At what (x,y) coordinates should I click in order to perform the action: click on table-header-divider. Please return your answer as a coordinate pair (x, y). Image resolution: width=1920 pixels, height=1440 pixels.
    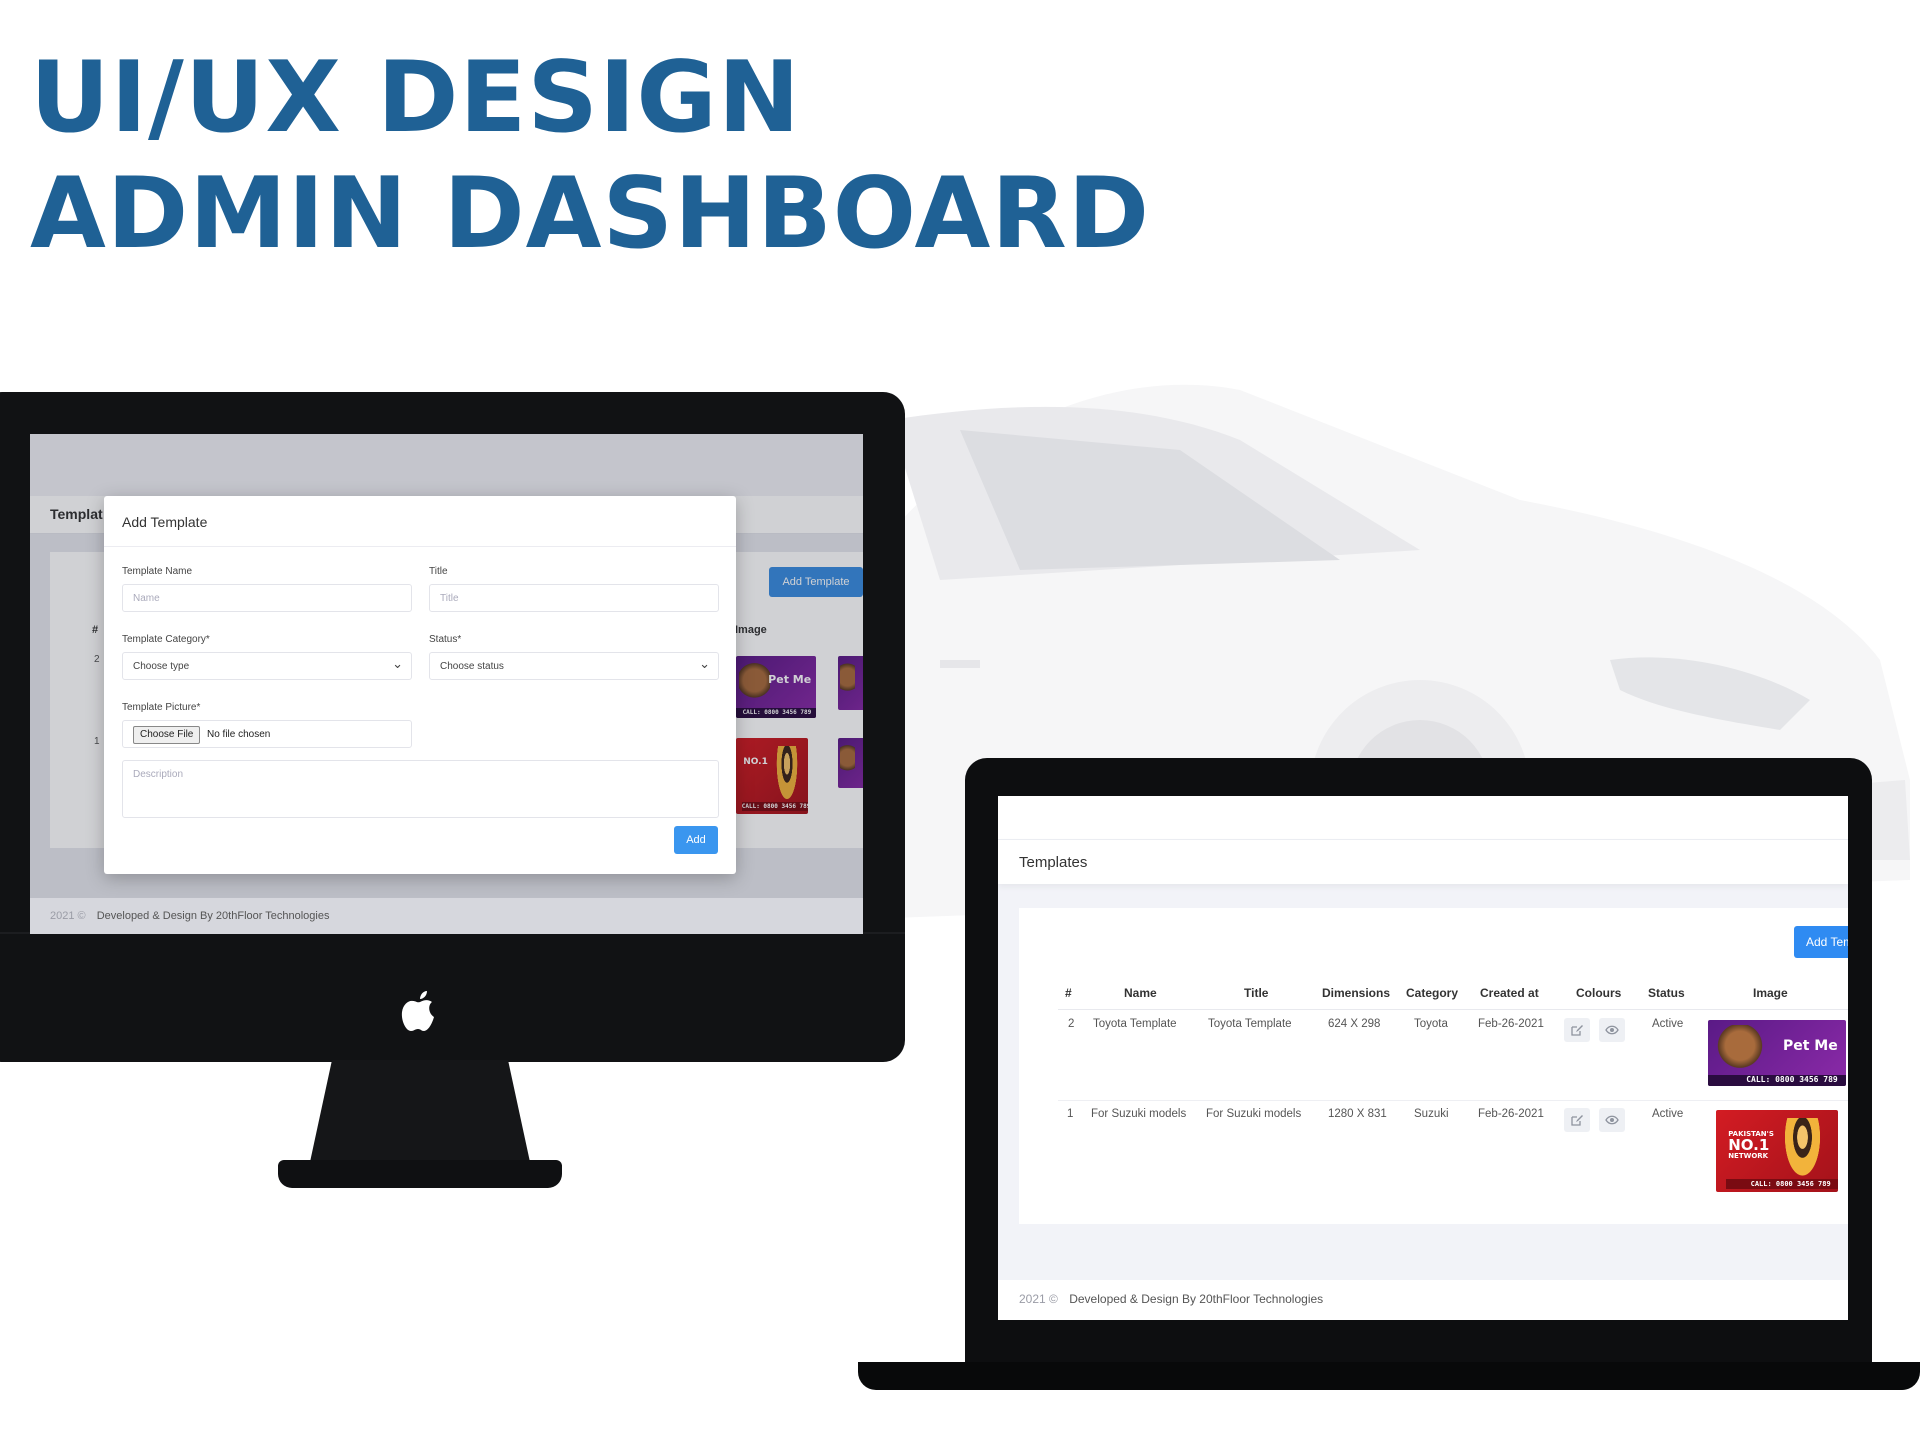
    Looking at the image, I should click on (1453, 1009).